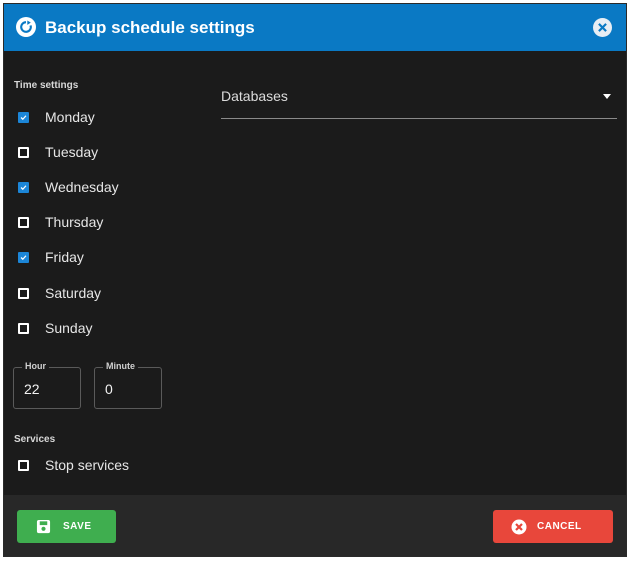 The width and height of the screenshot is (631, 561). I want to click on day-checkbox-tuesday: Tuesday, so click(58, 152).